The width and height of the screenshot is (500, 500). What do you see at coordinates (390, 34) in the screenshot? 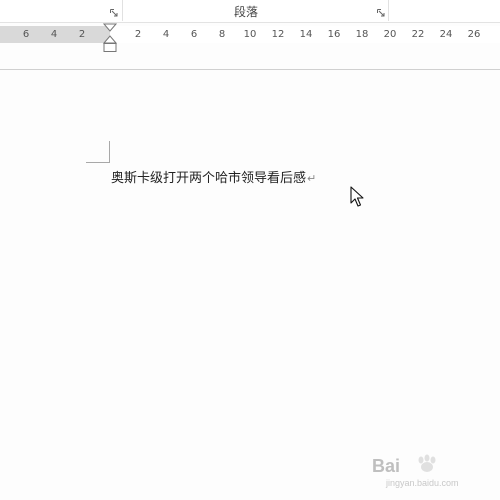
I see `ruler-tick-label: 20` at bounding box center [390, 34].